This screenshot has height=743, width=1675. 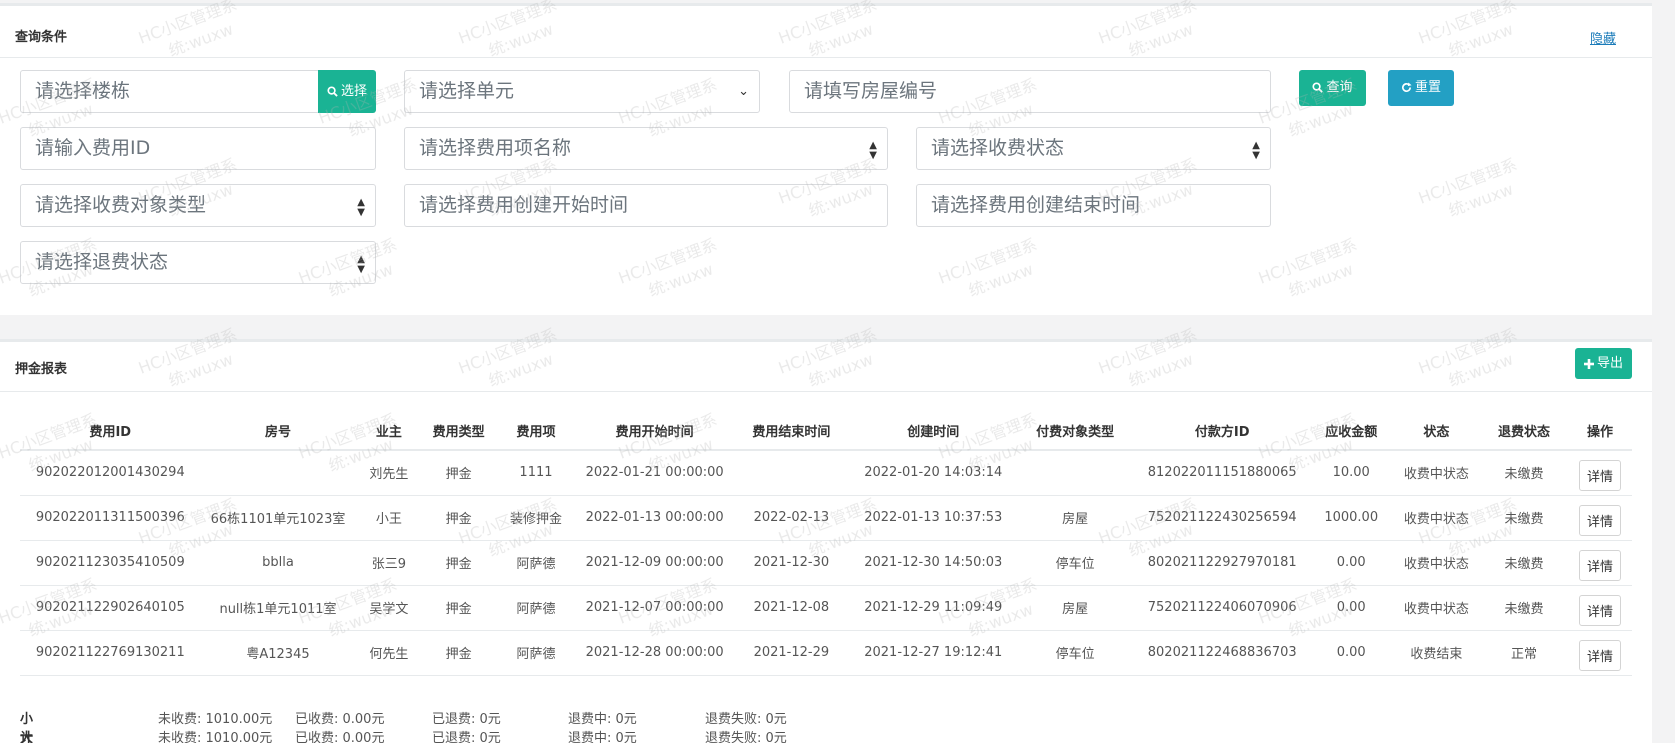 What do you see at coordinates (1093, 205) in the screenshot?
I see `create-end-time-input: 请选择费用创建结束时间` at bounding box center [1093, 205].